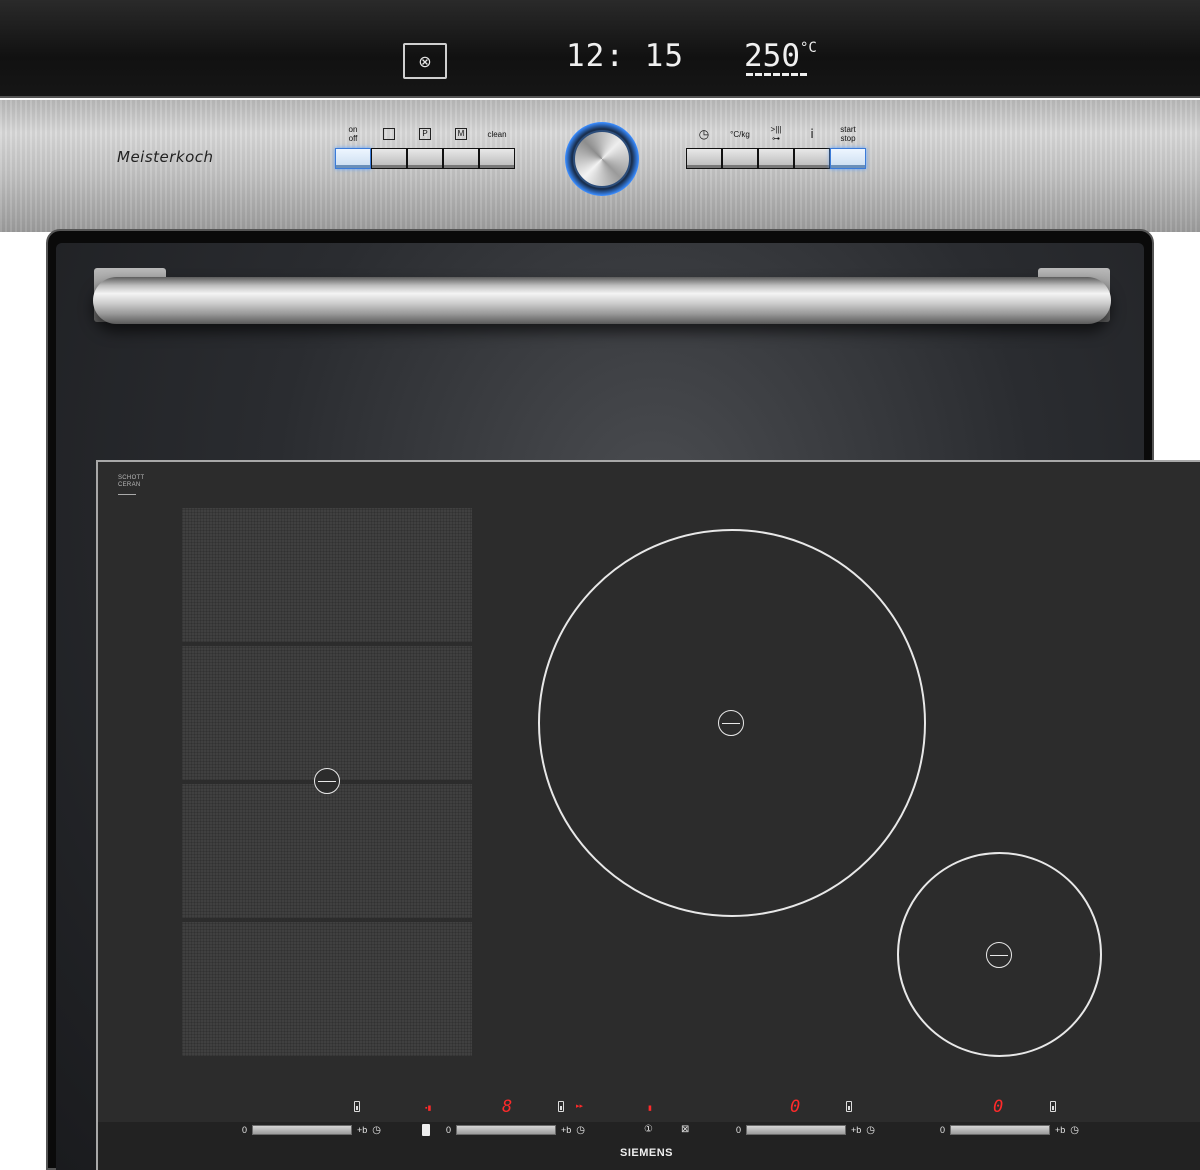 The height and width of the screenshot is (1170, 1200). Describe the element at coordinates (507, 1107) in the screenshot. I see `power-level-display: 8` at that location.